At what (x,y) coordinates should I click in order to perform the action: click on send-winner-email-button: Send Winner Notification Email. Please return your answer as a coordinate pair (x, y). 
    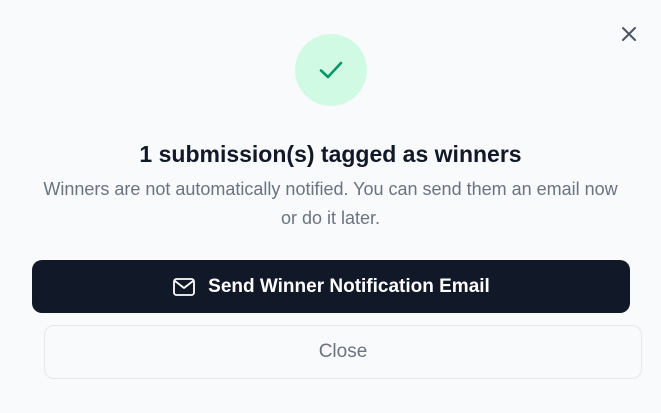
    Looking at the image, I should click on (331, 286).